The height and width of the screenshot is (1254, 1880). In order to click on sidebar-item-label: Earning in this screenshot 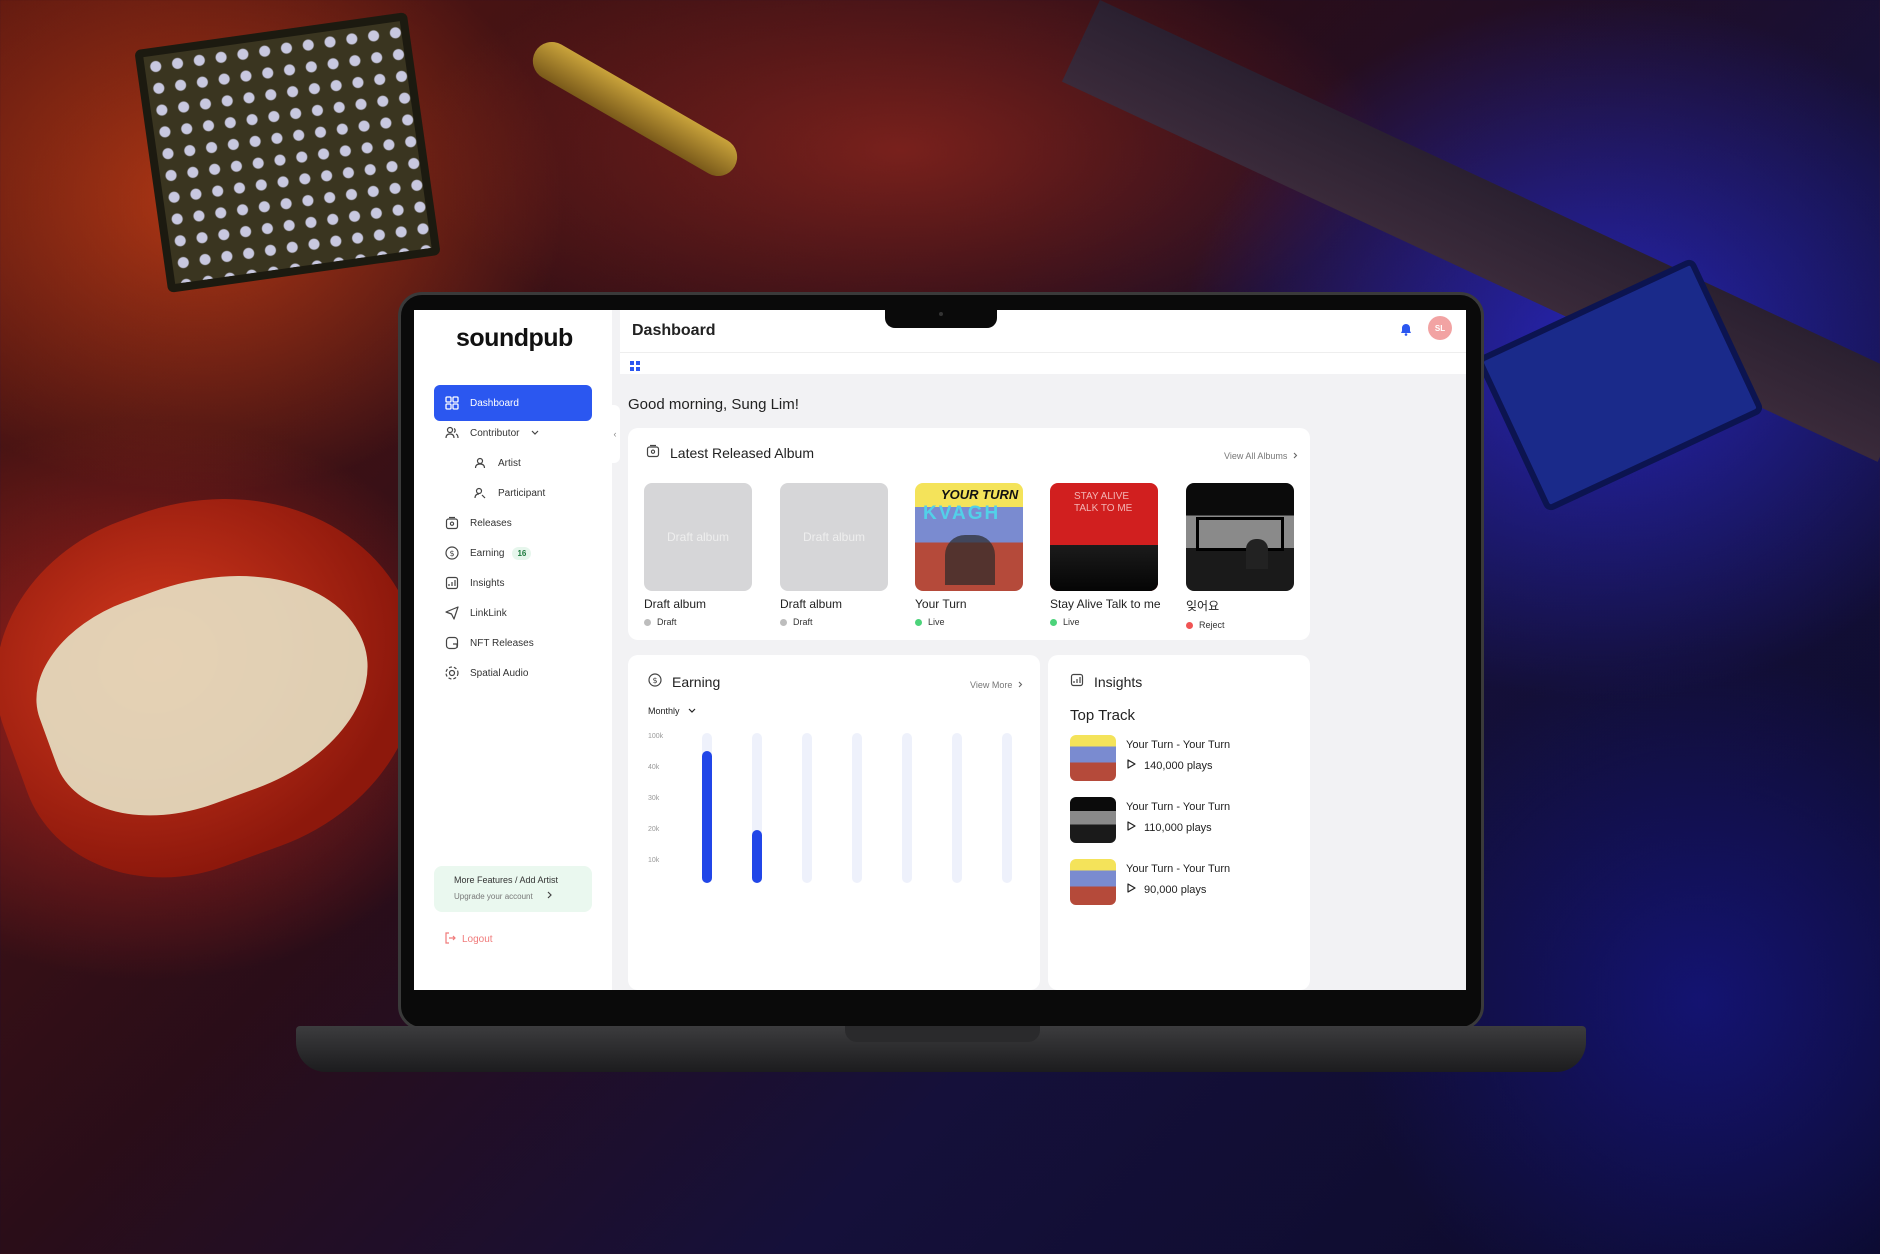, I will do `click(487, 553)`.